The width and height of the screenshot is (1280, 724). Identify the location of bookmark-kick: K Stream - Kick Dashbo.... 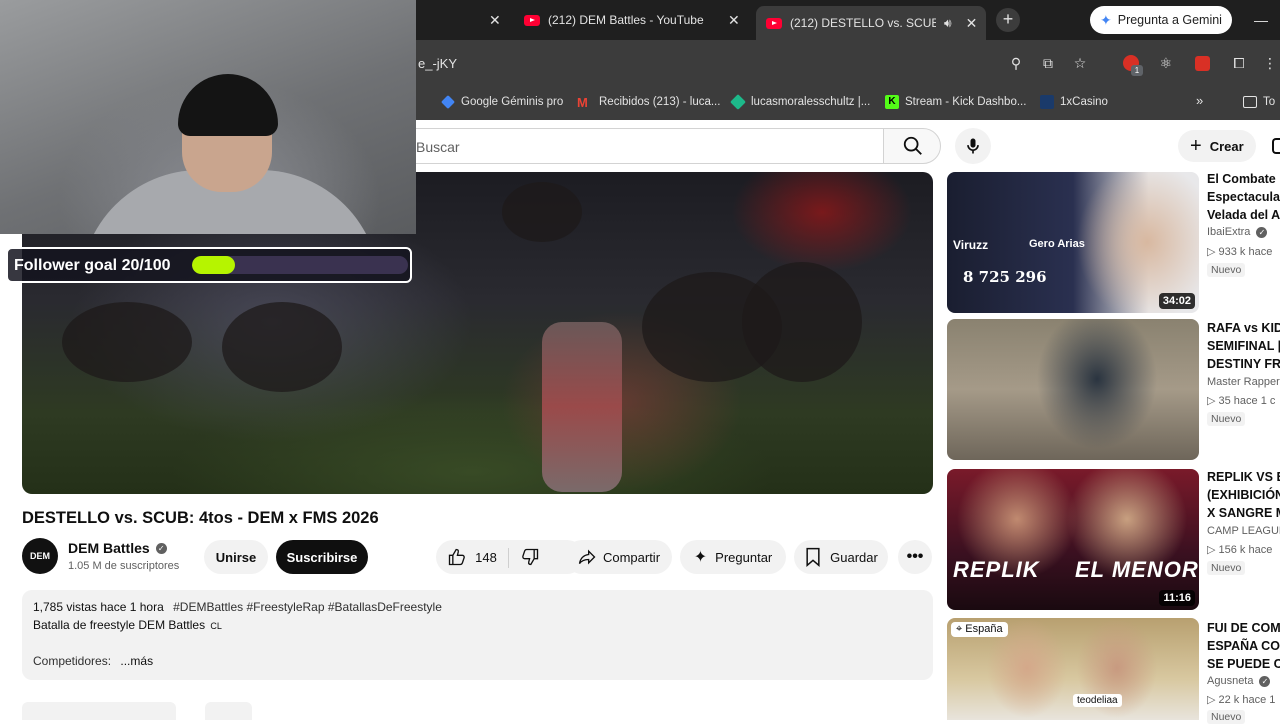
(955, 102).